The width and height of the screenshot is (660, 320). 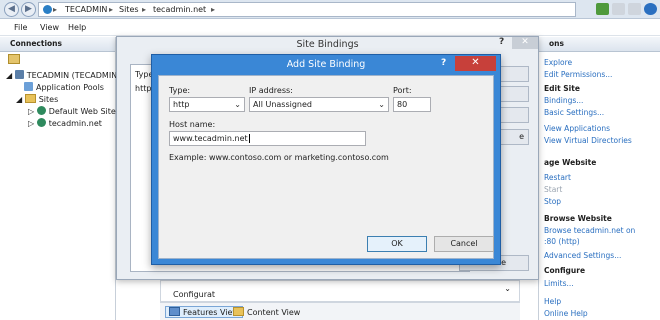 I want to click on app-pool-icon, so click(x=28, y=86).